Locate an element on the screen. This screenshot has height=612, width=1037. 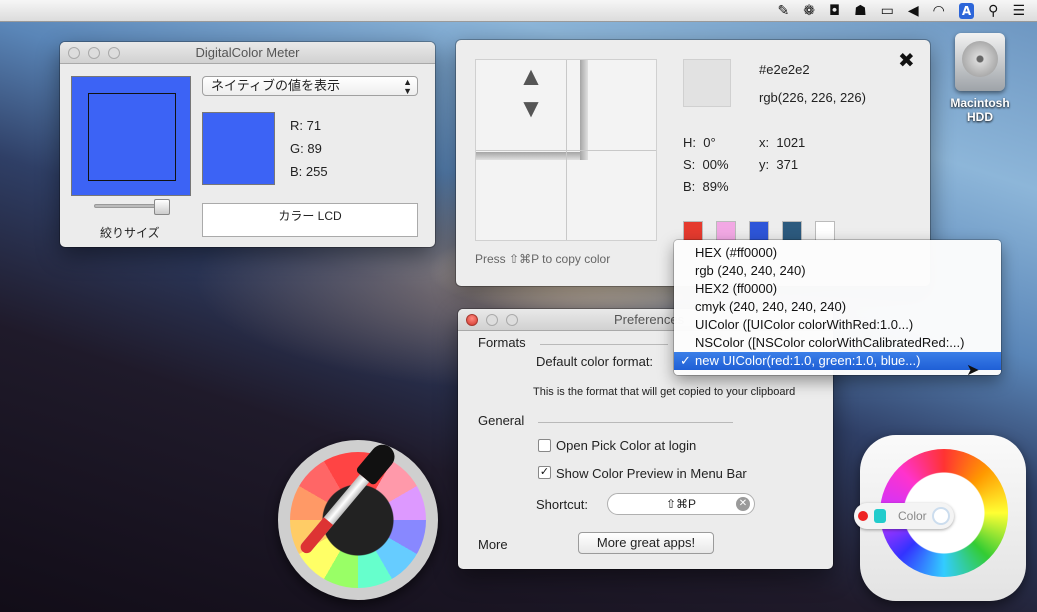
x-row: x: 1021 is located at coordinates (782, 142).